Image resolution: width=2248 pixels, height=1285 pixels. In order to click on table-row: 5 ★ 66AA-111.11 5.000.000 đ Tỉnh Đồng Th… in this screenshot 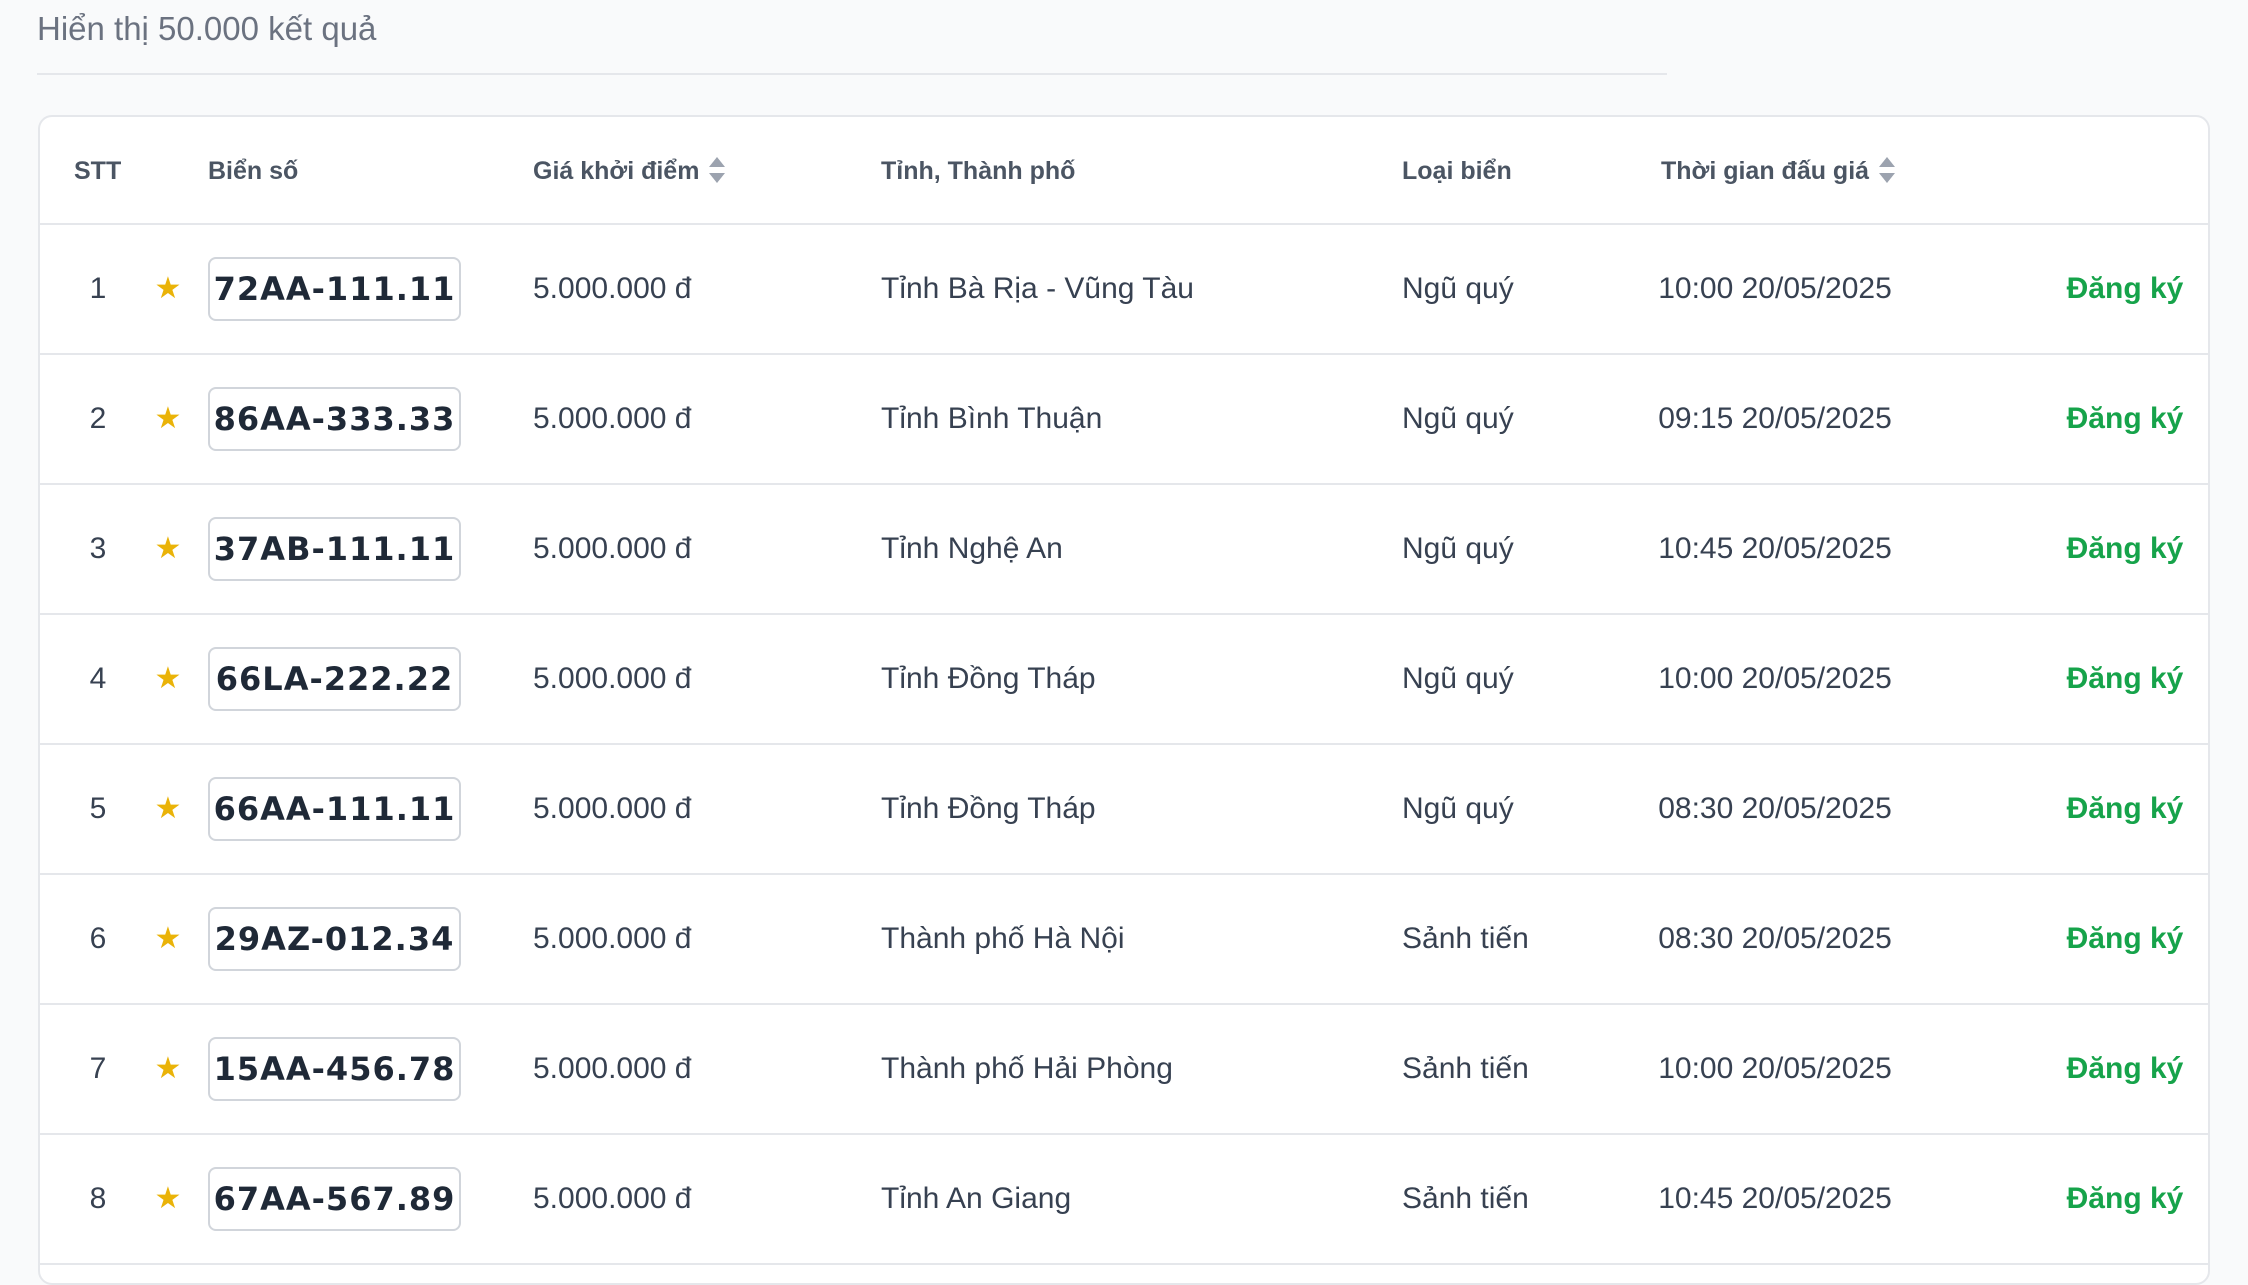, I will do `click(1124, 810)`.